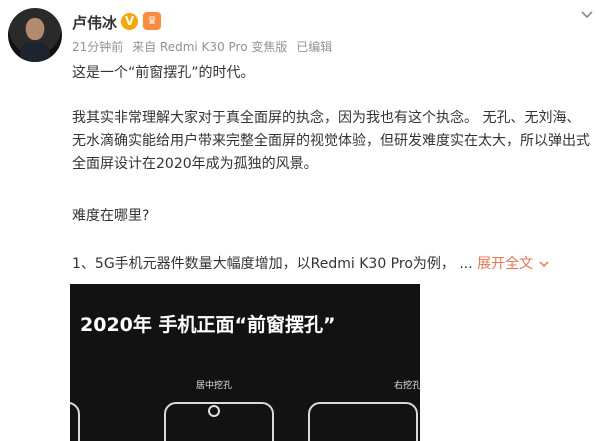 This screenshot has width=599, height=441. What do you see at coordinates (111, 216) in the screenshot?
I see `post-paragraph-3: 难度在哪里?` at bounding box center [111, 216].